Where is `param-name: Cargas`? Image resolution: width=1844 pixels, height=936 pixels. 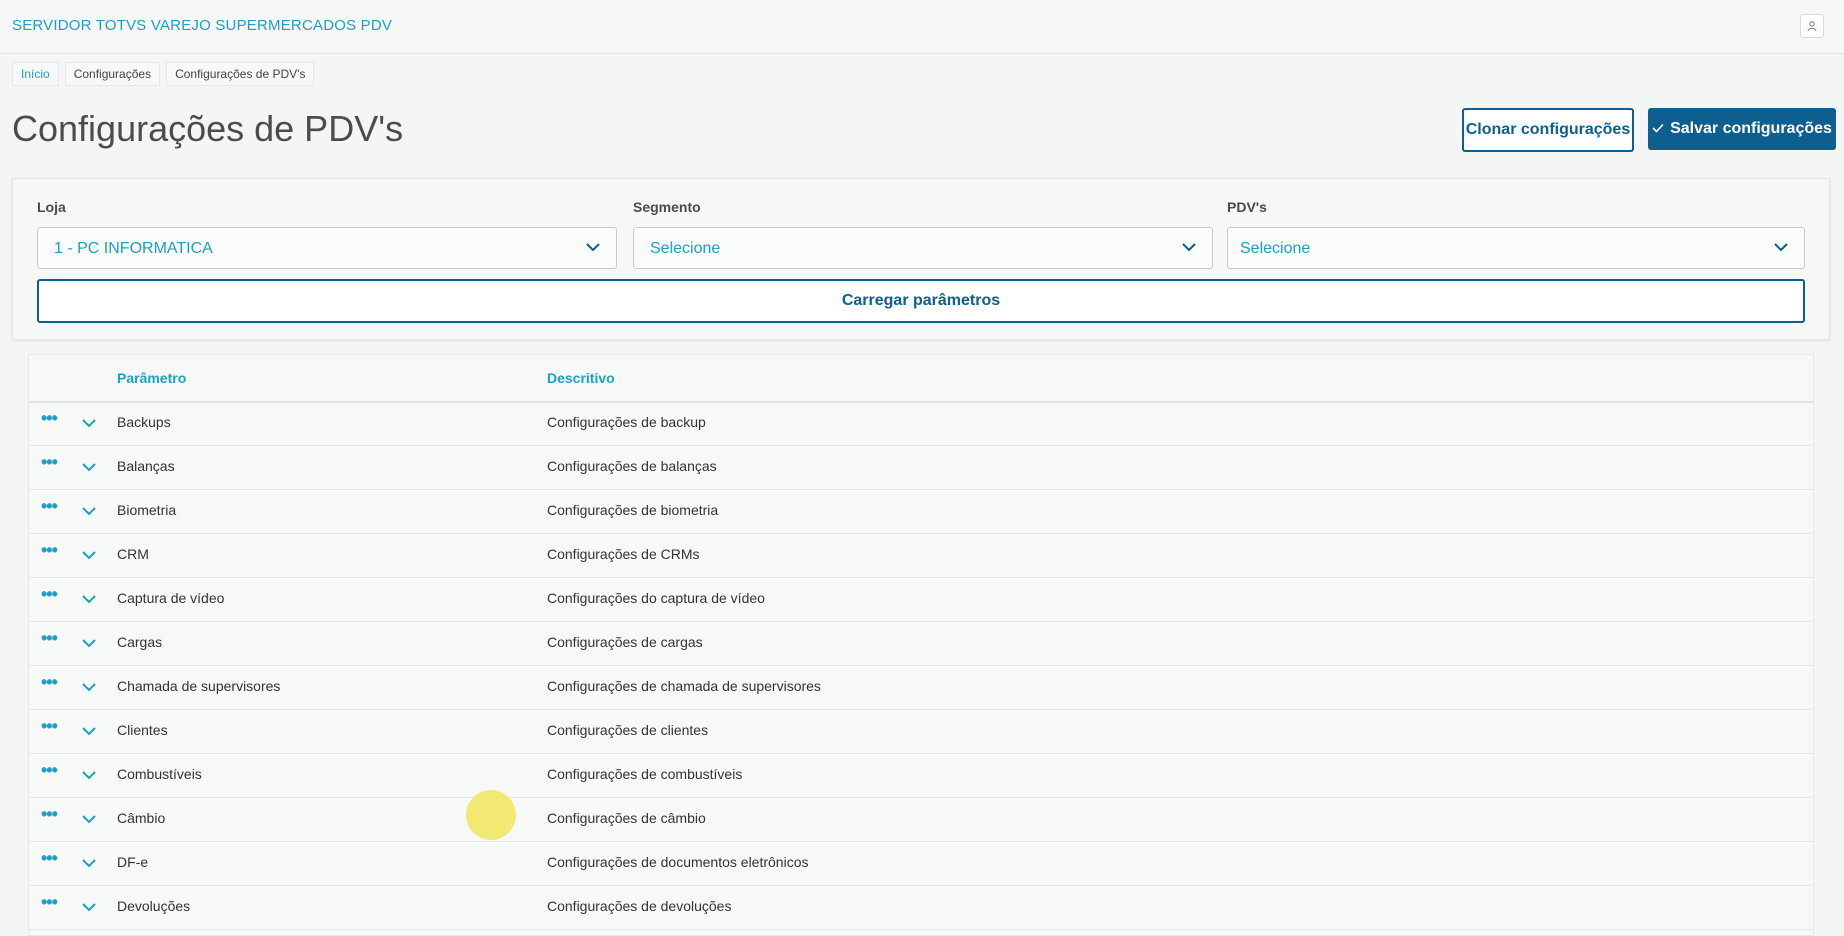
param-name: Cargas is located at coordinates (140, 642).